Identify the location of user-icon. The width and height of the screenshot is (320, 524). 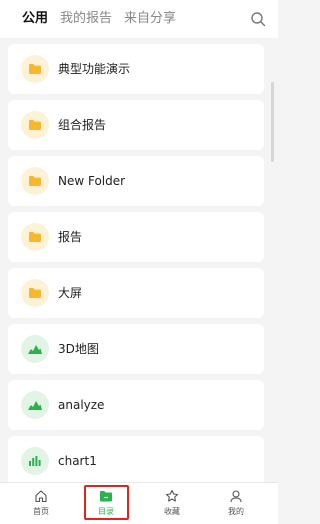
(236, 496).